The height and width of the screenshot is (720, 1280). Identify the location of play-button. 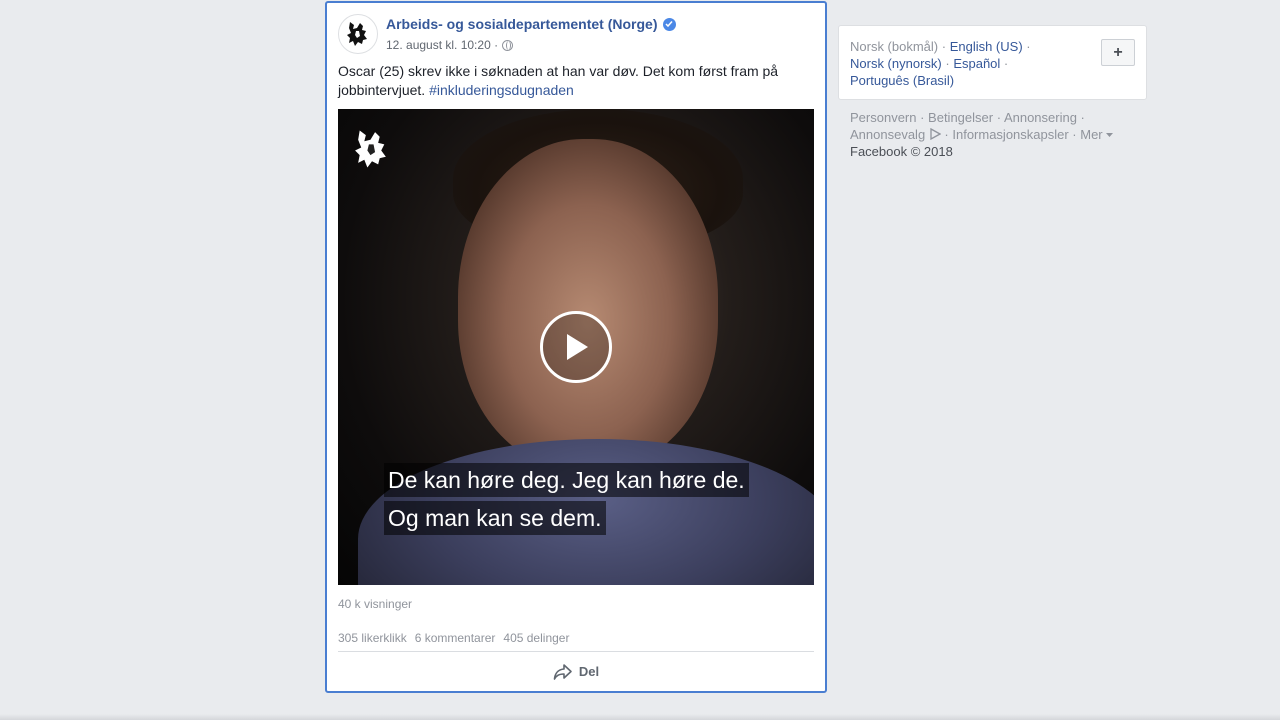
(576, 347).